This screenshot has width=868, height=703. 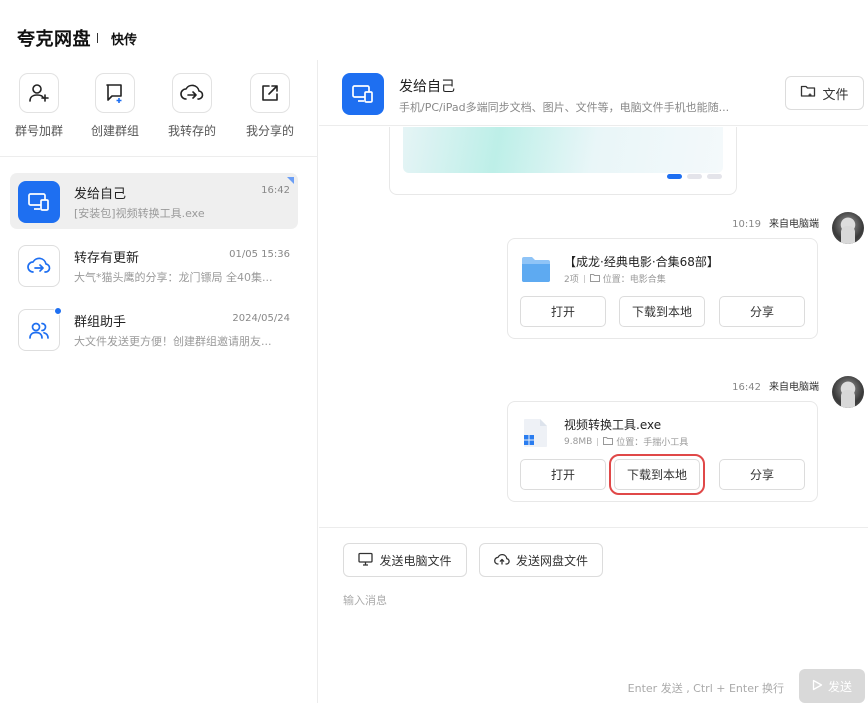 I want to click on send-pc-file-label: 发送电脑文件, so click(x=415, y=560).